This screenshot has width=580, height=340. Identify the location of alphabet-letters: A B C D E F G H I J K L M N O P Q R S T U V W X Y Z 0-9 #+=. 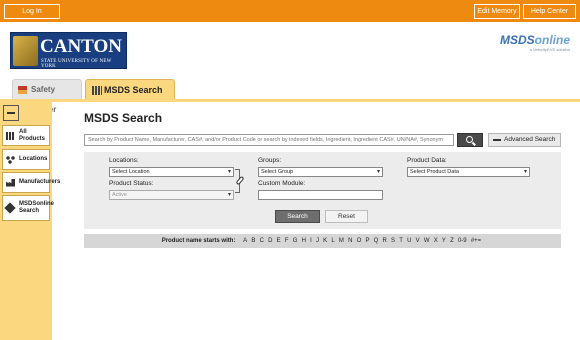
(362, 241).